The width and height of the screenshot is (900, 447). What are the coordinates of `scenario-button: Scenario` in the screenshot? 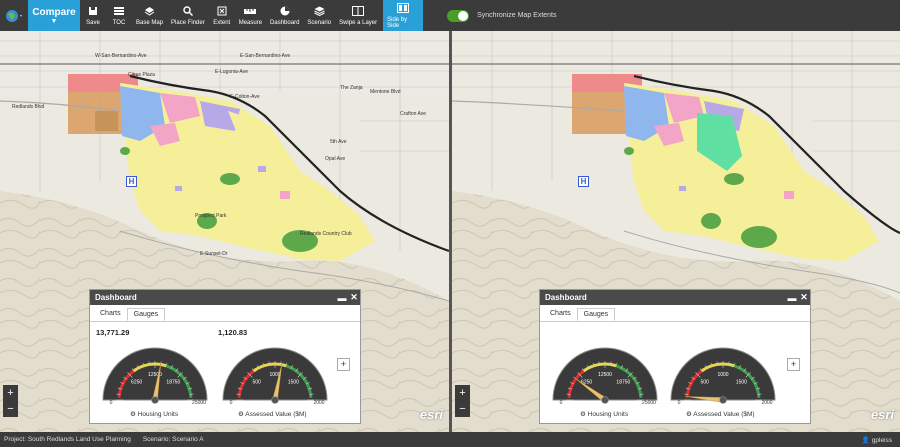 It's located at (319, 15).